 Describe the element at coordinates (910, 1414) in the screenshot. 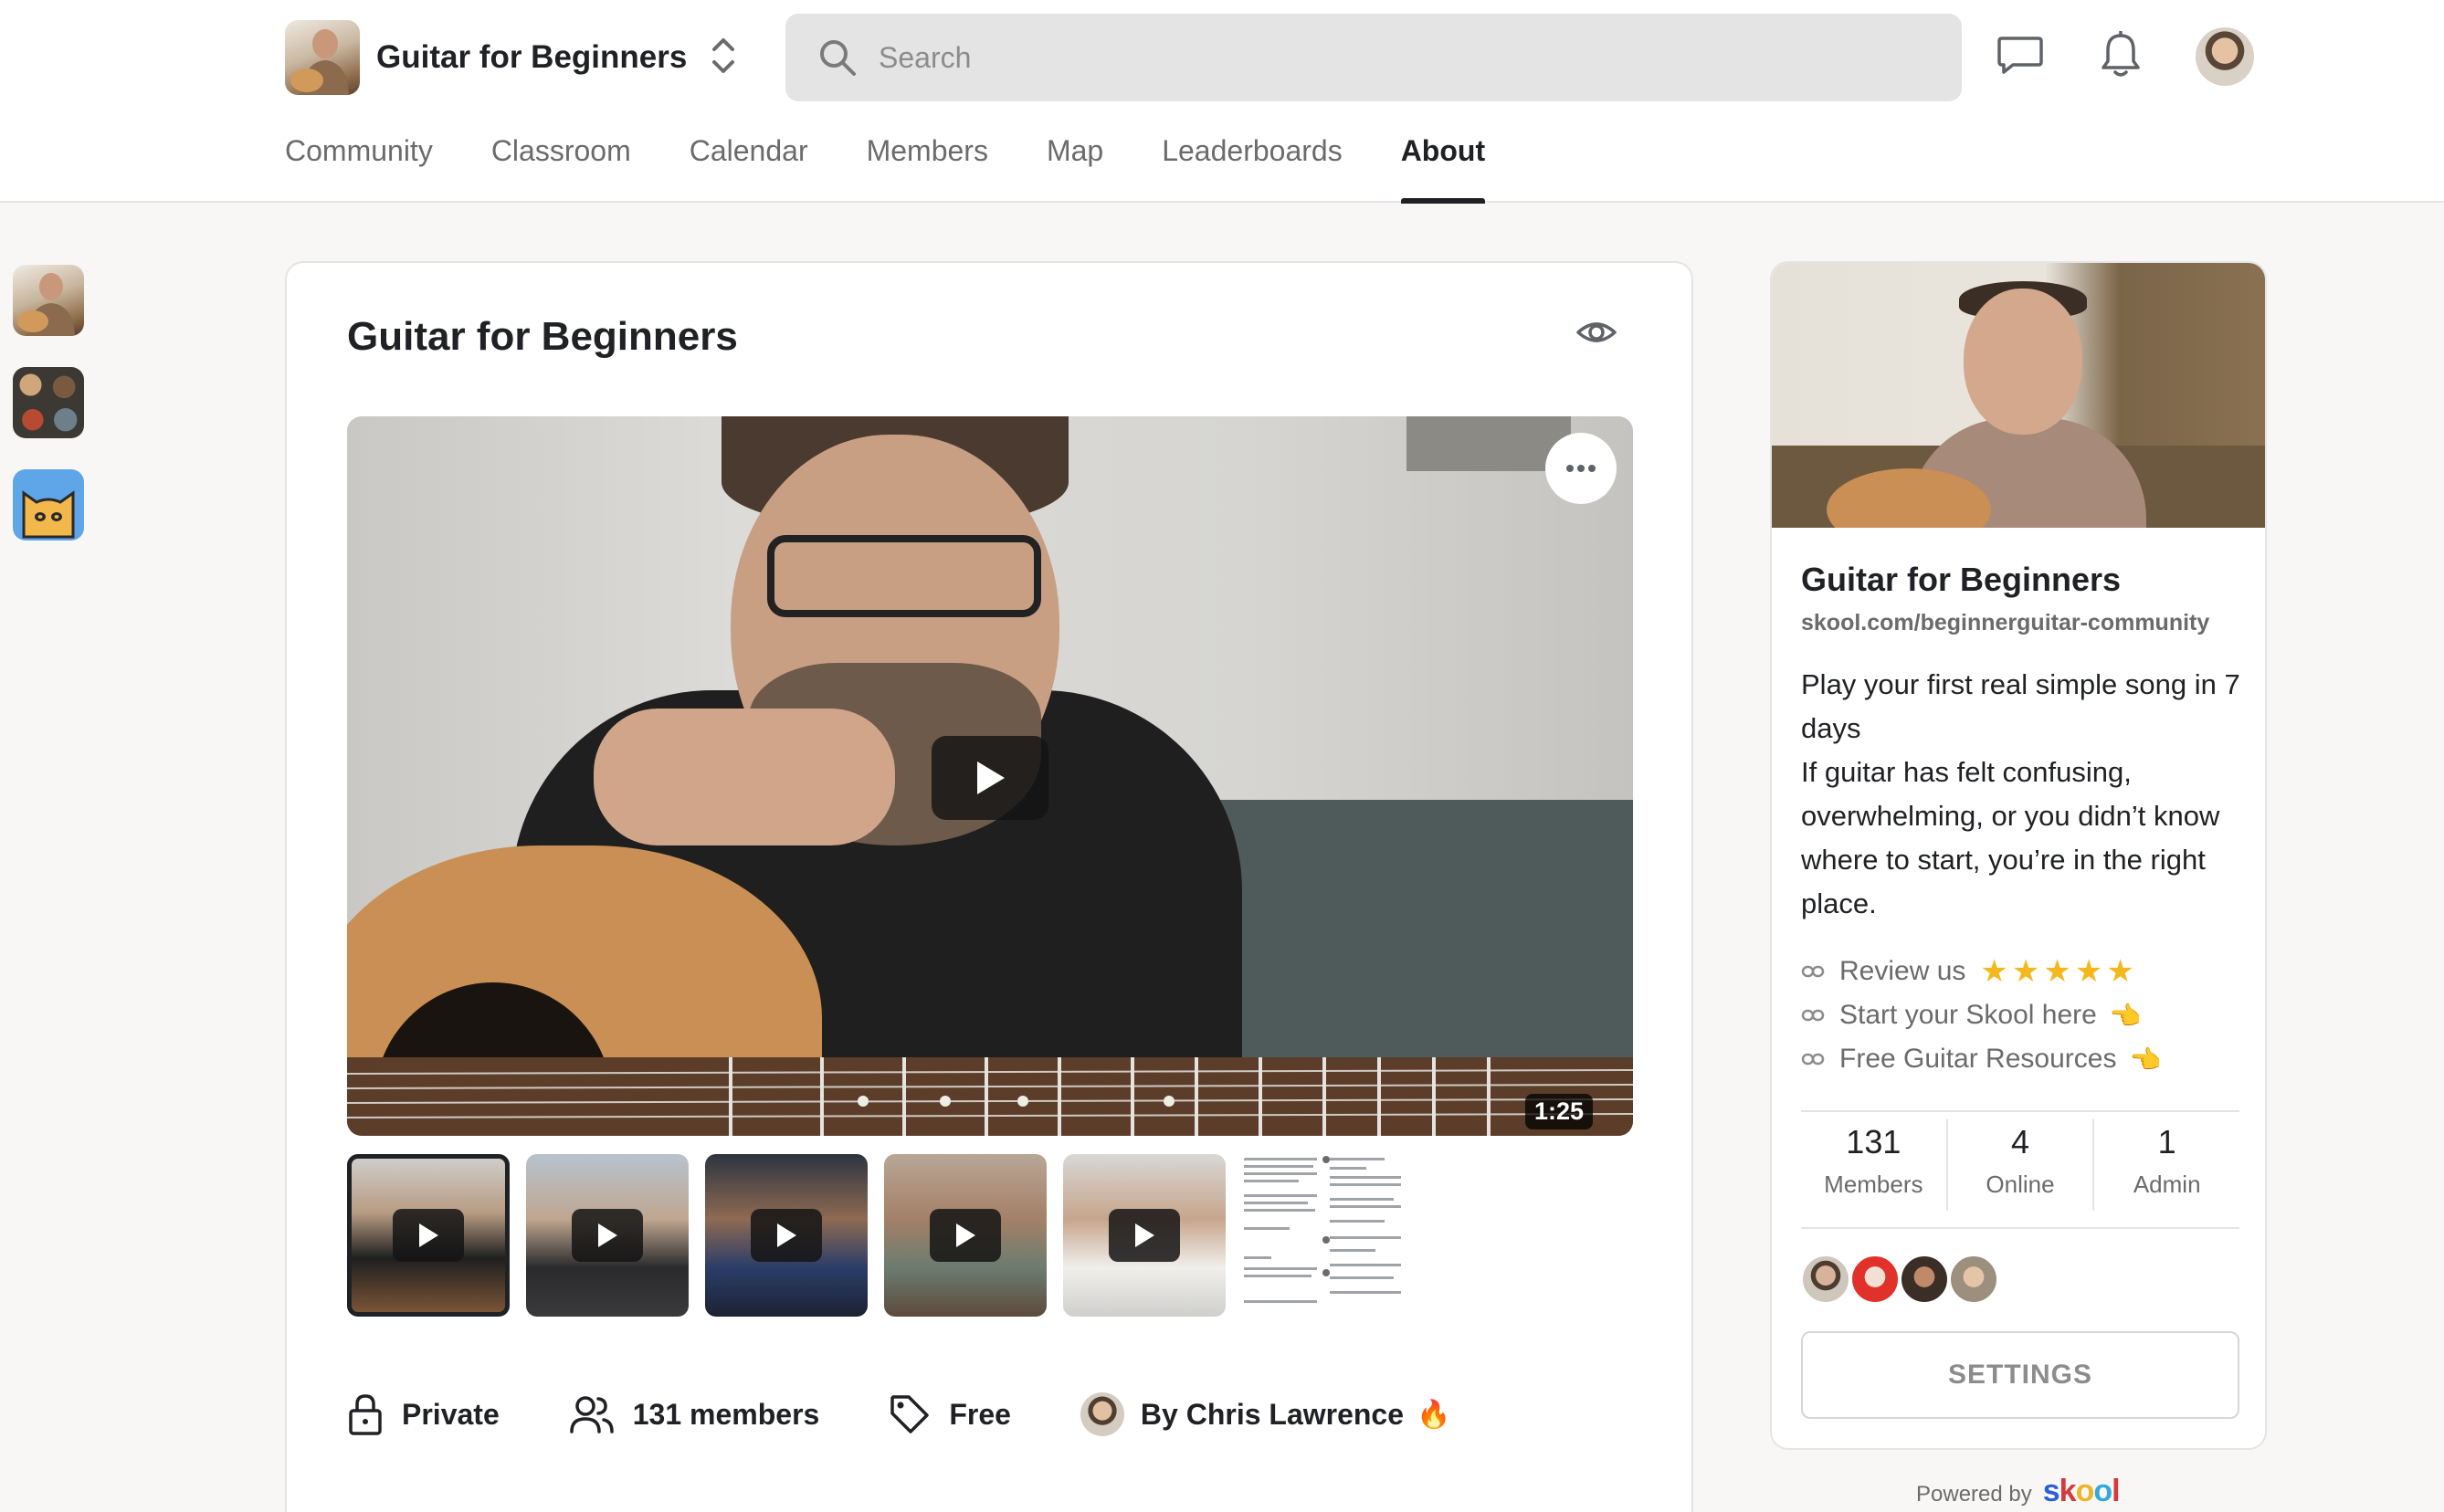

I see `tag-icon` at that location.